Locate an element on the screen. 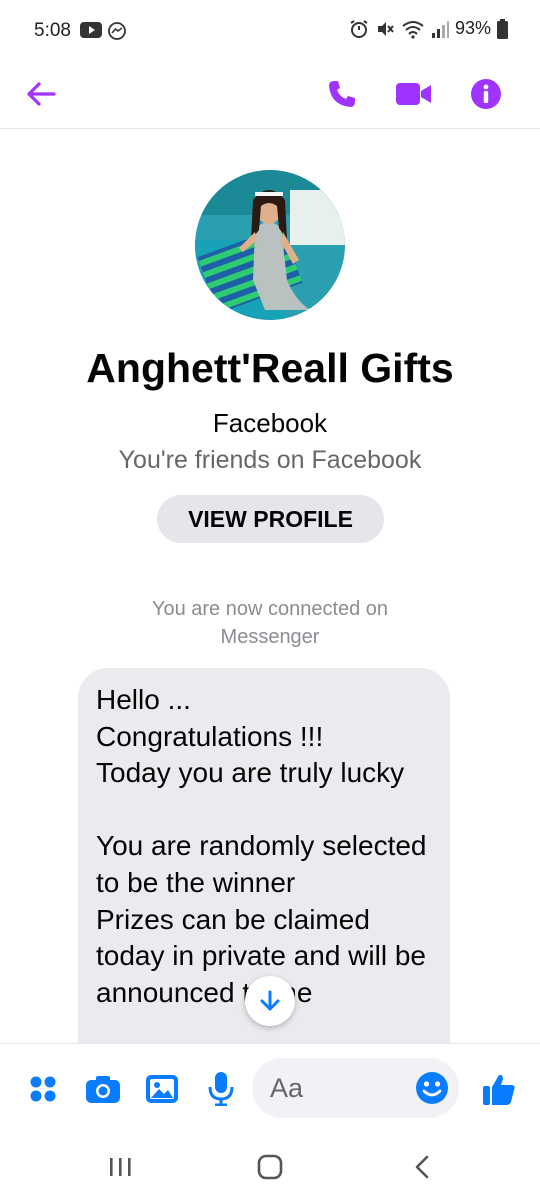  status-time: 5:08 is located at coordinates (52, 30).